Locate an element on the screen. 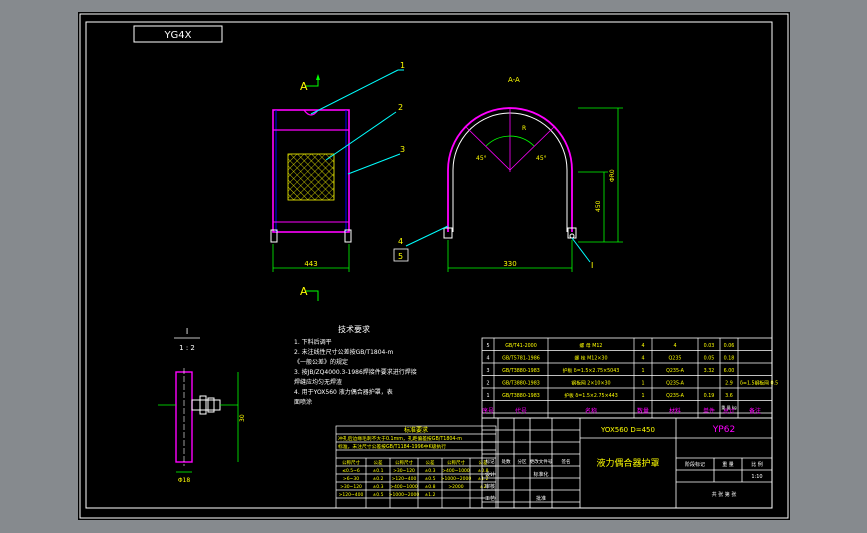 The image size is (867, 533). bom-cell: 0.03 is located at coordinates (709, 346).